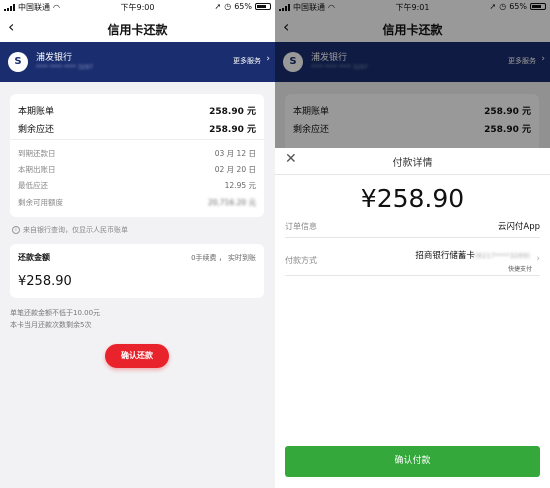 Image resolution: width=550 pixels, height=488 pixels. Describe the element at coordinates (223, 258) in the screenshot. I see `repay-fee-text: 0手续费 ， 实时到账` at that location.